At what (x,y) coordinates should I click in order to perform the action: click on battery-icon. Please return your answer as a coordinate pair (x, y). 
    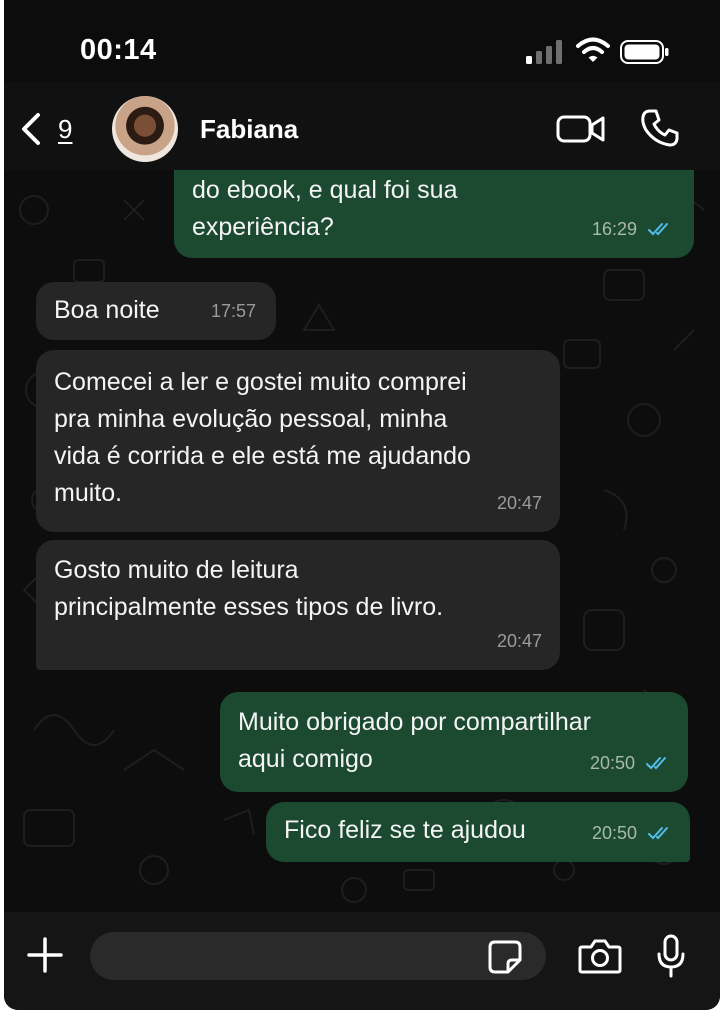
    Looking at the image, I should click on (644, 52).